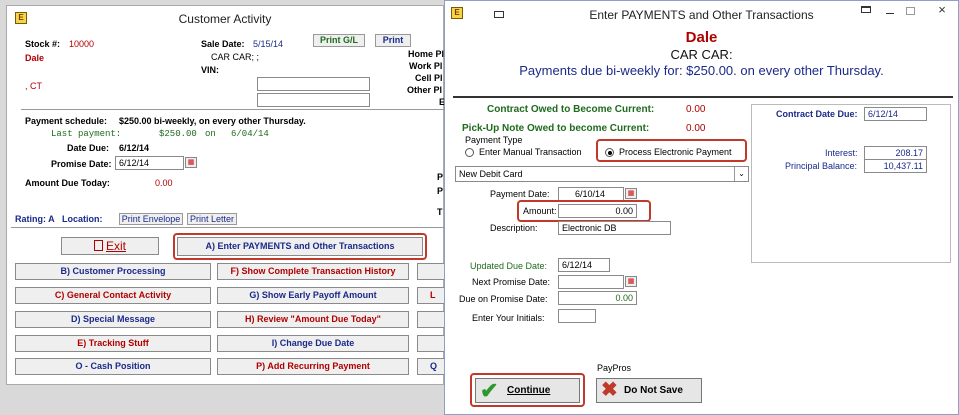 The height and width of the screenshot is (415, 959). I want to click on exit-icon, so click(98, 245).